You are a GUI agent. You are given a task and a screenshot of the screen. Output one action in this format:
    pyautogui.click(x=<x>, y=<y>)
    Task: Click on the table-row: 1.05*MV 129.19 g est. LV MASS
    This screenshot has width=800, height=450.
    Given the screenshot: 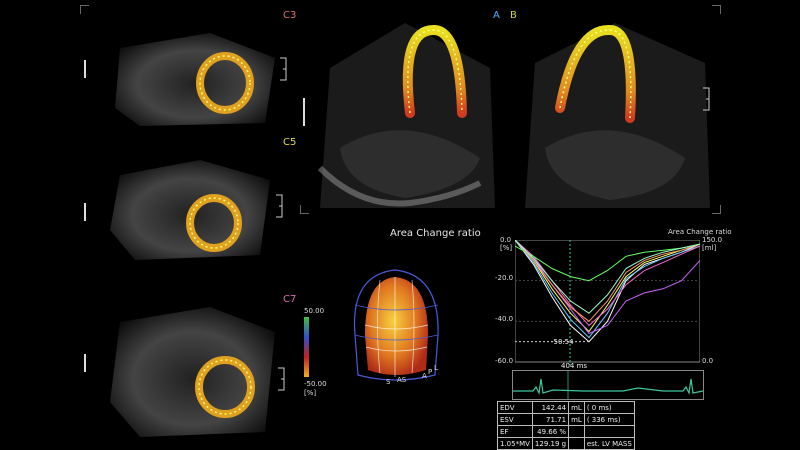 What is the action you would take?
    pyautogui.click(x=566, y=443)
    